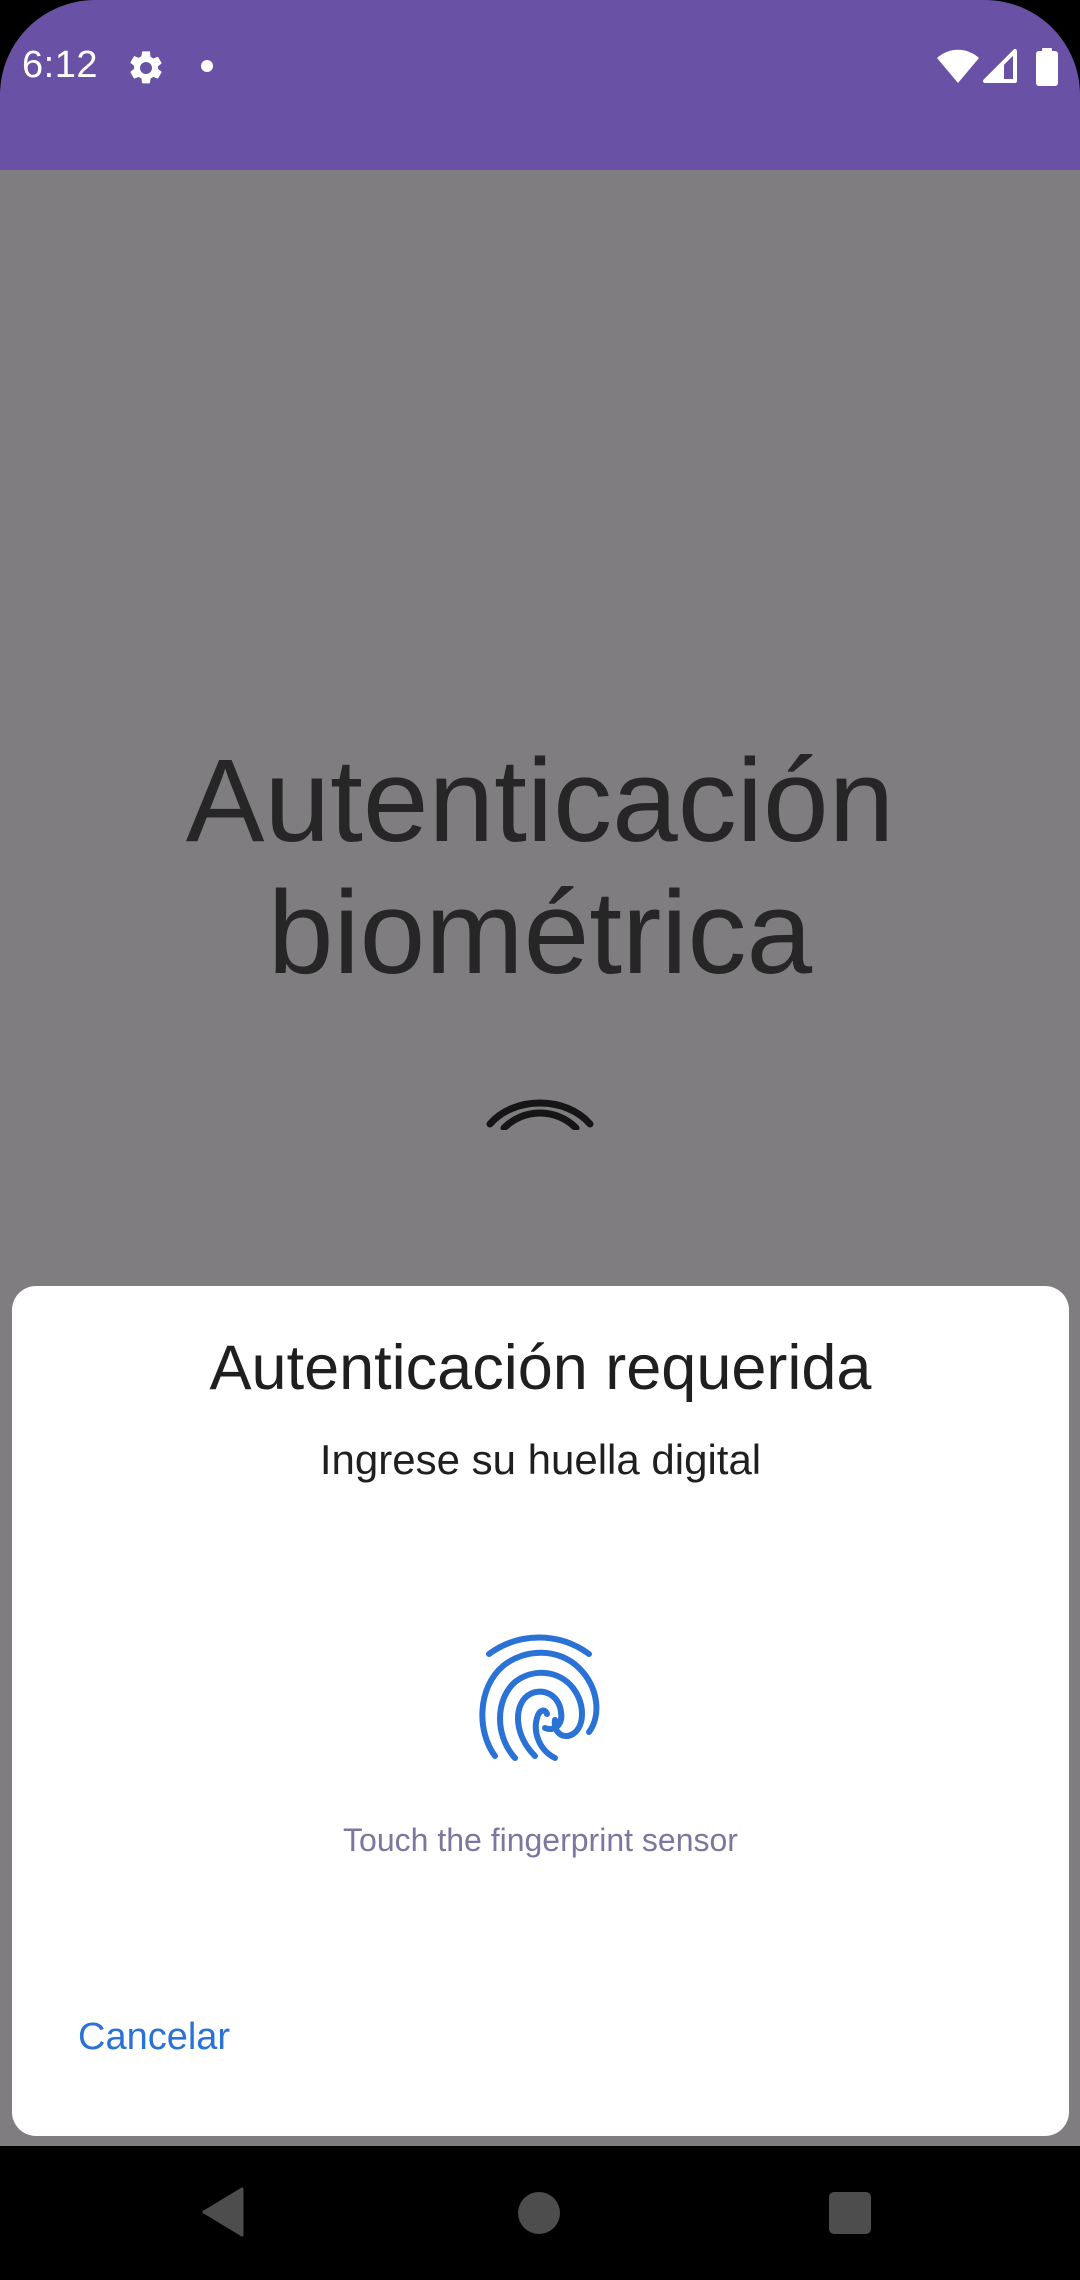 The width and height of the screenshot is (1080, 2280). What do you see at coordinates (540, 1368) in the screenshot?
I see `dialog-title: Autenticación requerida` at bounding box center [540, 1368].